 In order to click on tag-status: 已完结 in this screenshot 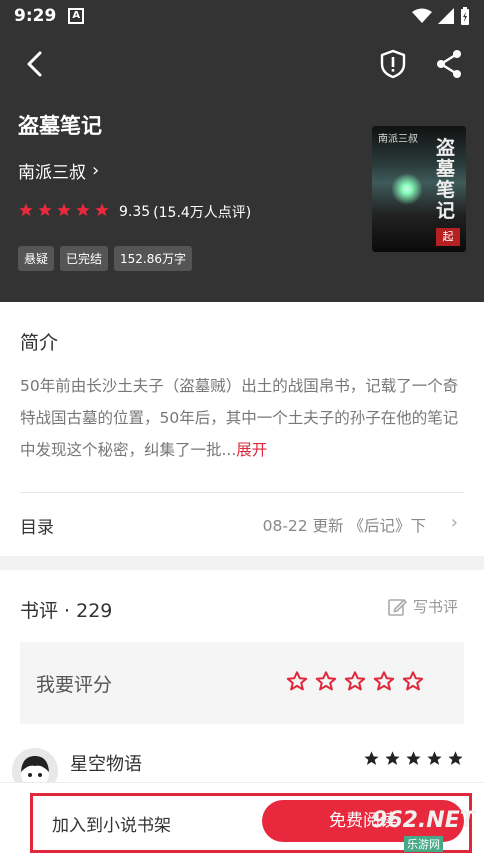, I will do `click(84, 258)`.